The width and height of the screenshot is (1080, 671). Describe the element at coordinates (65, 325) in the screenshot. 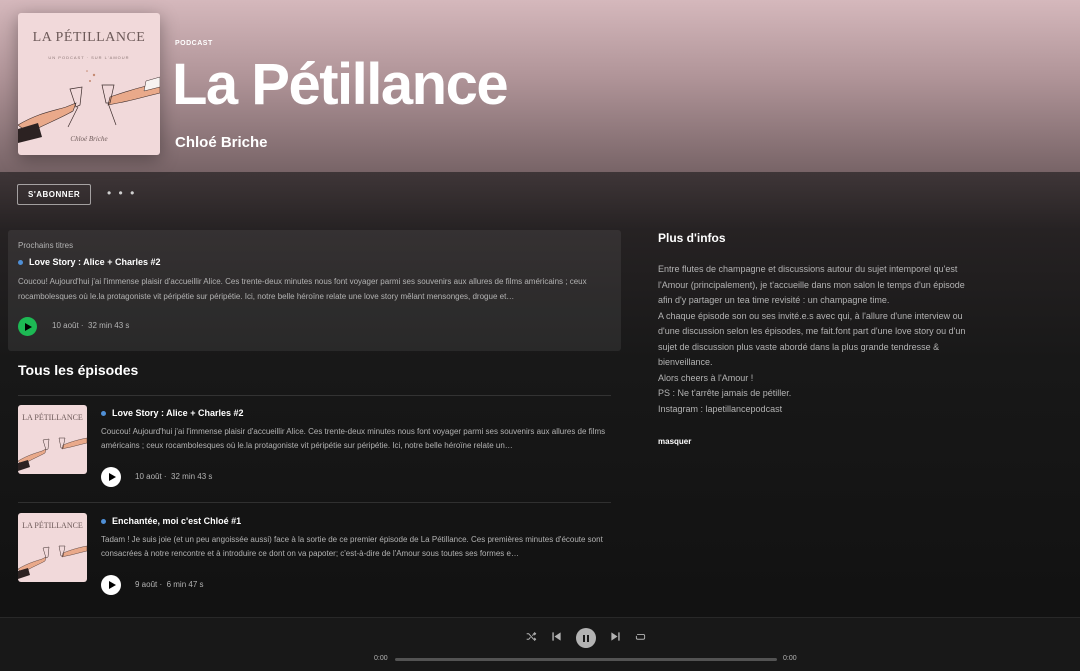

I see `up-next-date: 10 août` at that location.